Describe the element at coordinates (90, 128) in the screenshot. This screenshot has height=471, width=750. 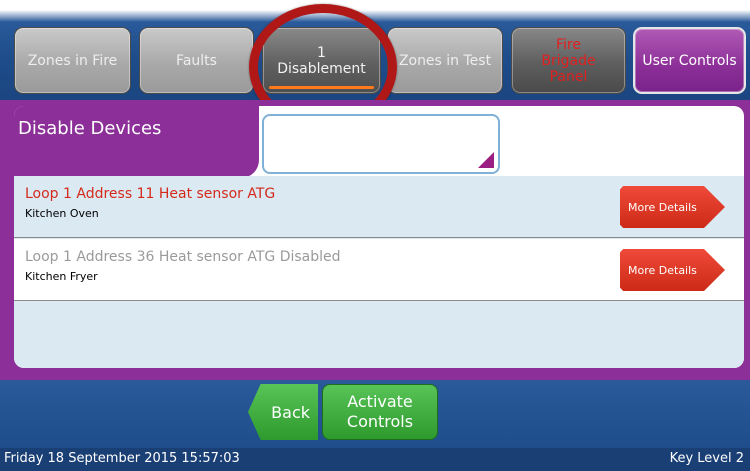
I see `page-title: Disable Devices` at that location.